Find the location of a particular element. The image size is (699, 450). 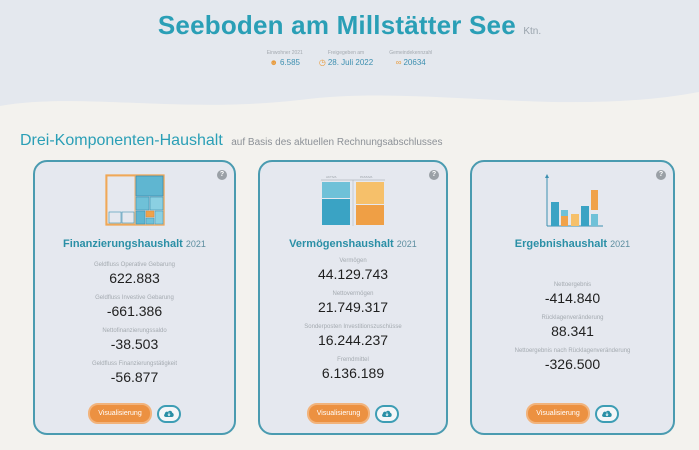

value-label: Rücklagenveränderung is located at coordinates (572, 318).